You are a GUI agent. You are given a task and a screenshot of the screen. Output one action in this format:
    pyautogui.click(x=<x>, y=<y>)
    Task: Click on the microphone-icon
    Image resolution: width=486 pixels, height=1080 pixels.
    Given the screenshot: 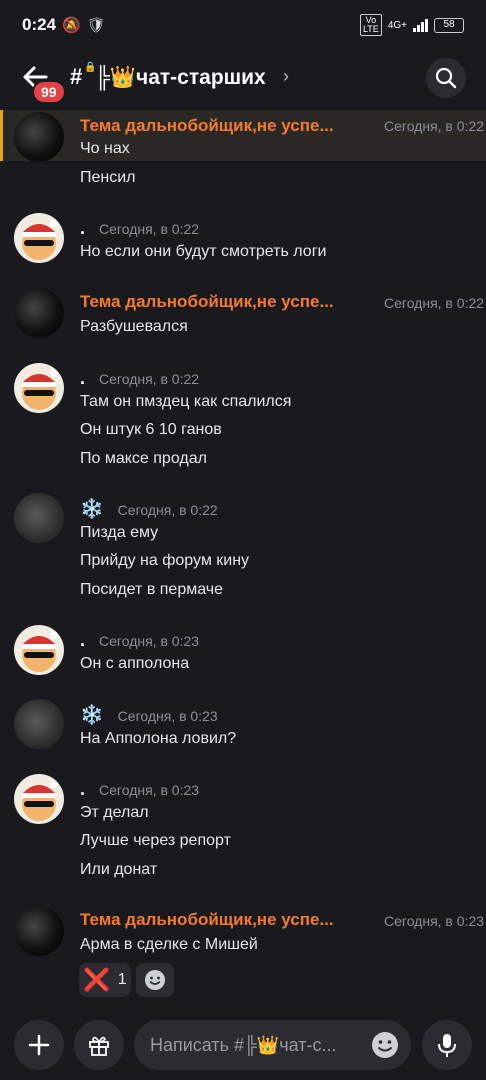 What is the action you would take?
    pyautogui.click(x=447, y=1045)
    